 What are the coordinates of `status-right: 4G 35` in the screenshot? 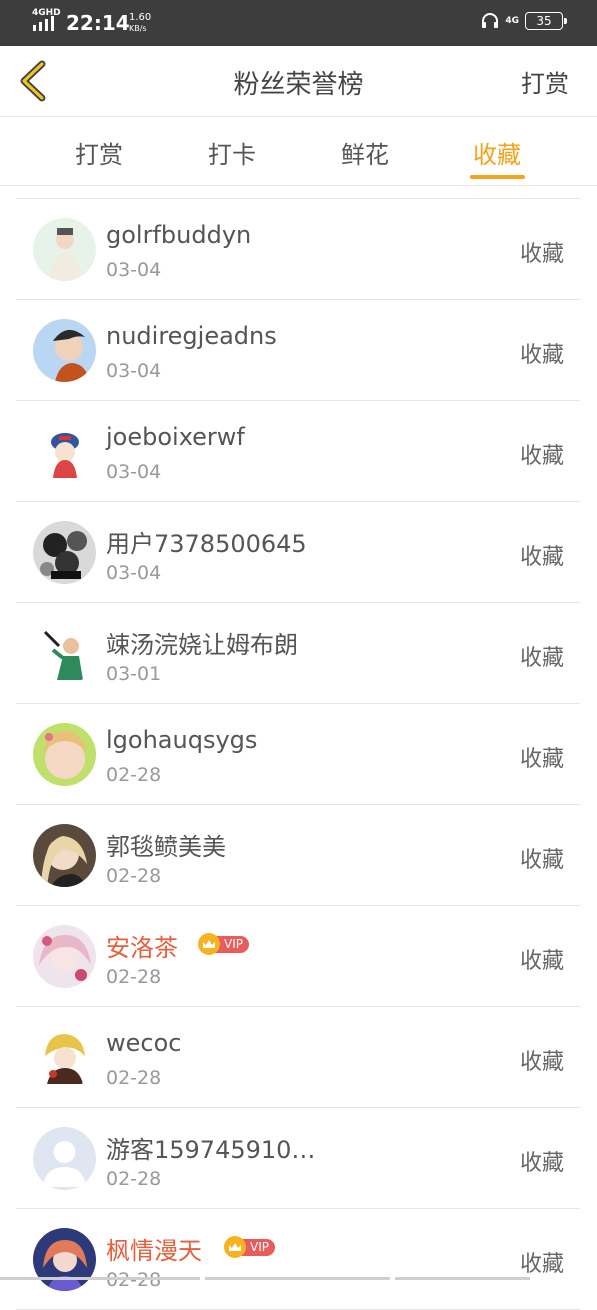 It's located at (524, 21).